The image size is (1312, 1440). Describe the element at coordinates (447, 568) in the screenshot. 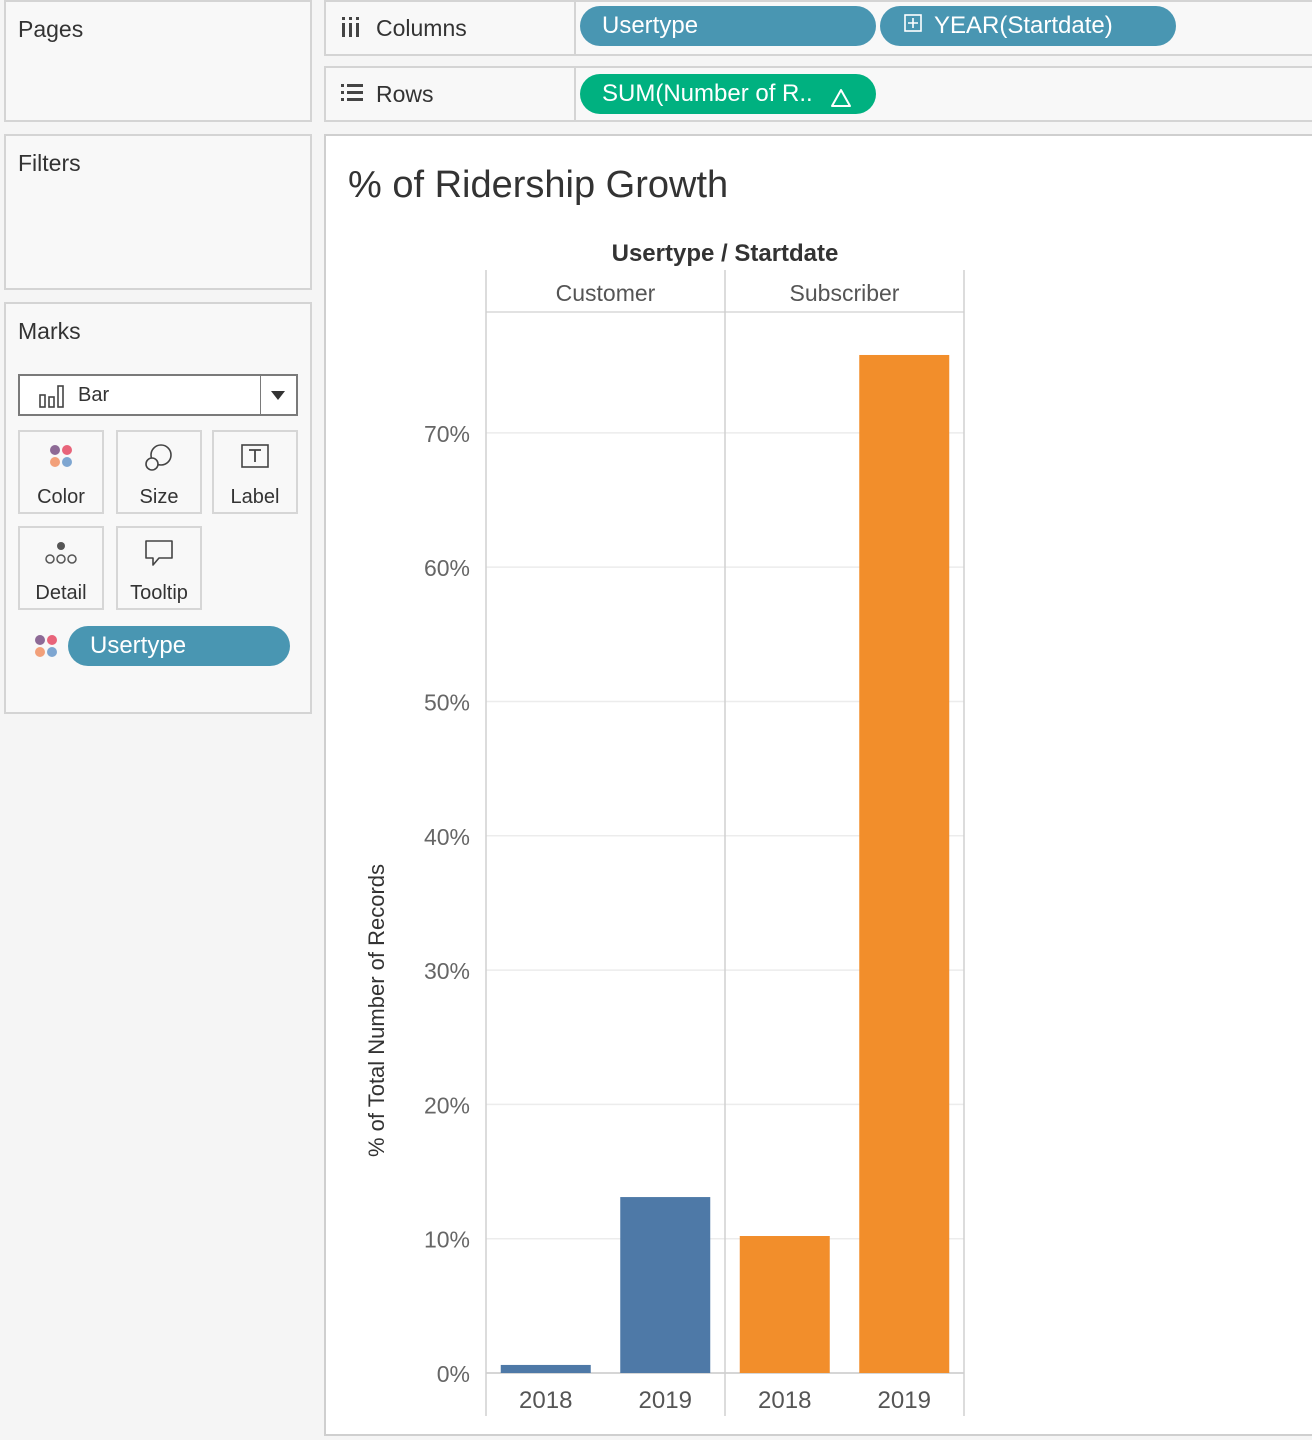

I see `y-tick-label: 60%` at that location.